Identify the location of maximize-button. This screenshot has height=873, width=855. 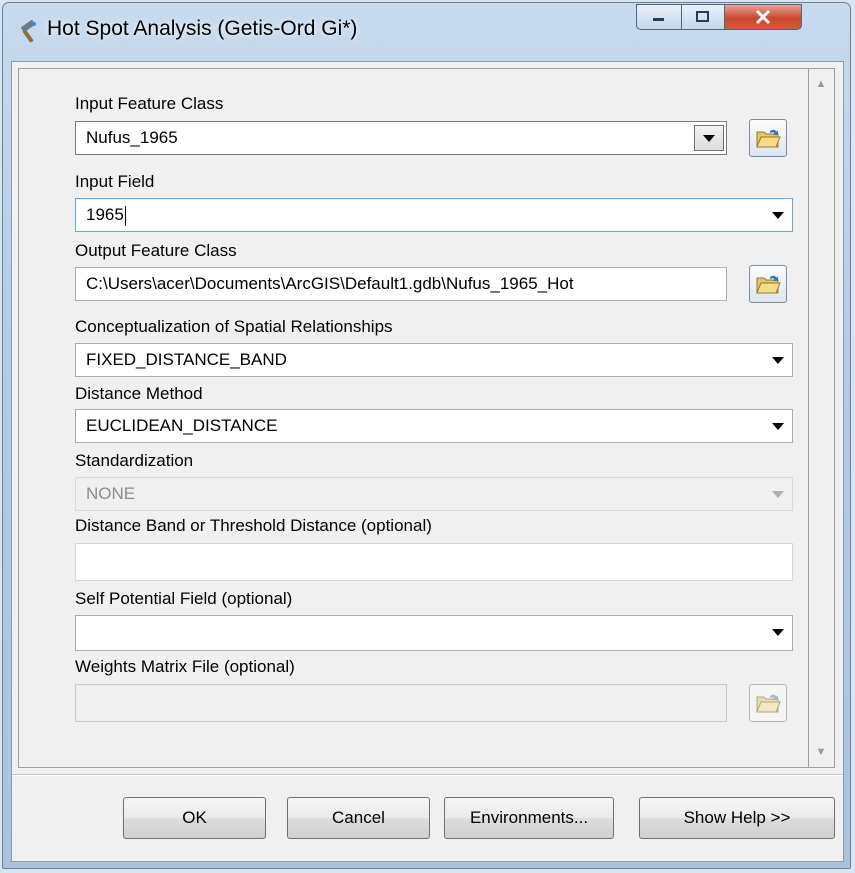
(703, 17).